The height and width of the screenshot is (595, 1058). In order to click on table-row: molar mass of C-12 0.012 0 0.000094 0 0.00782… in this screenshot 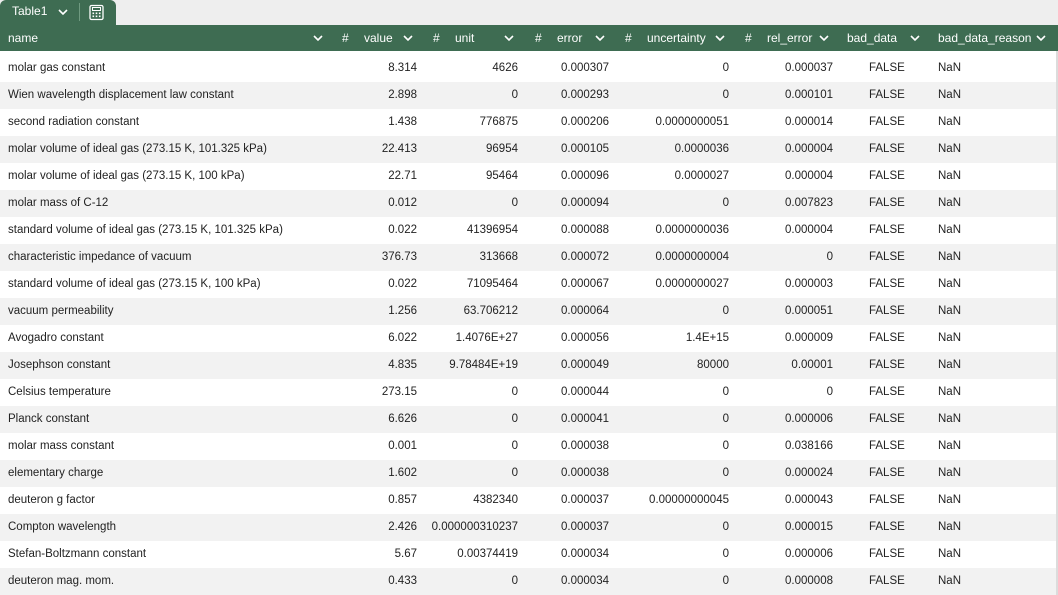, I will do `click(529, 203)`.